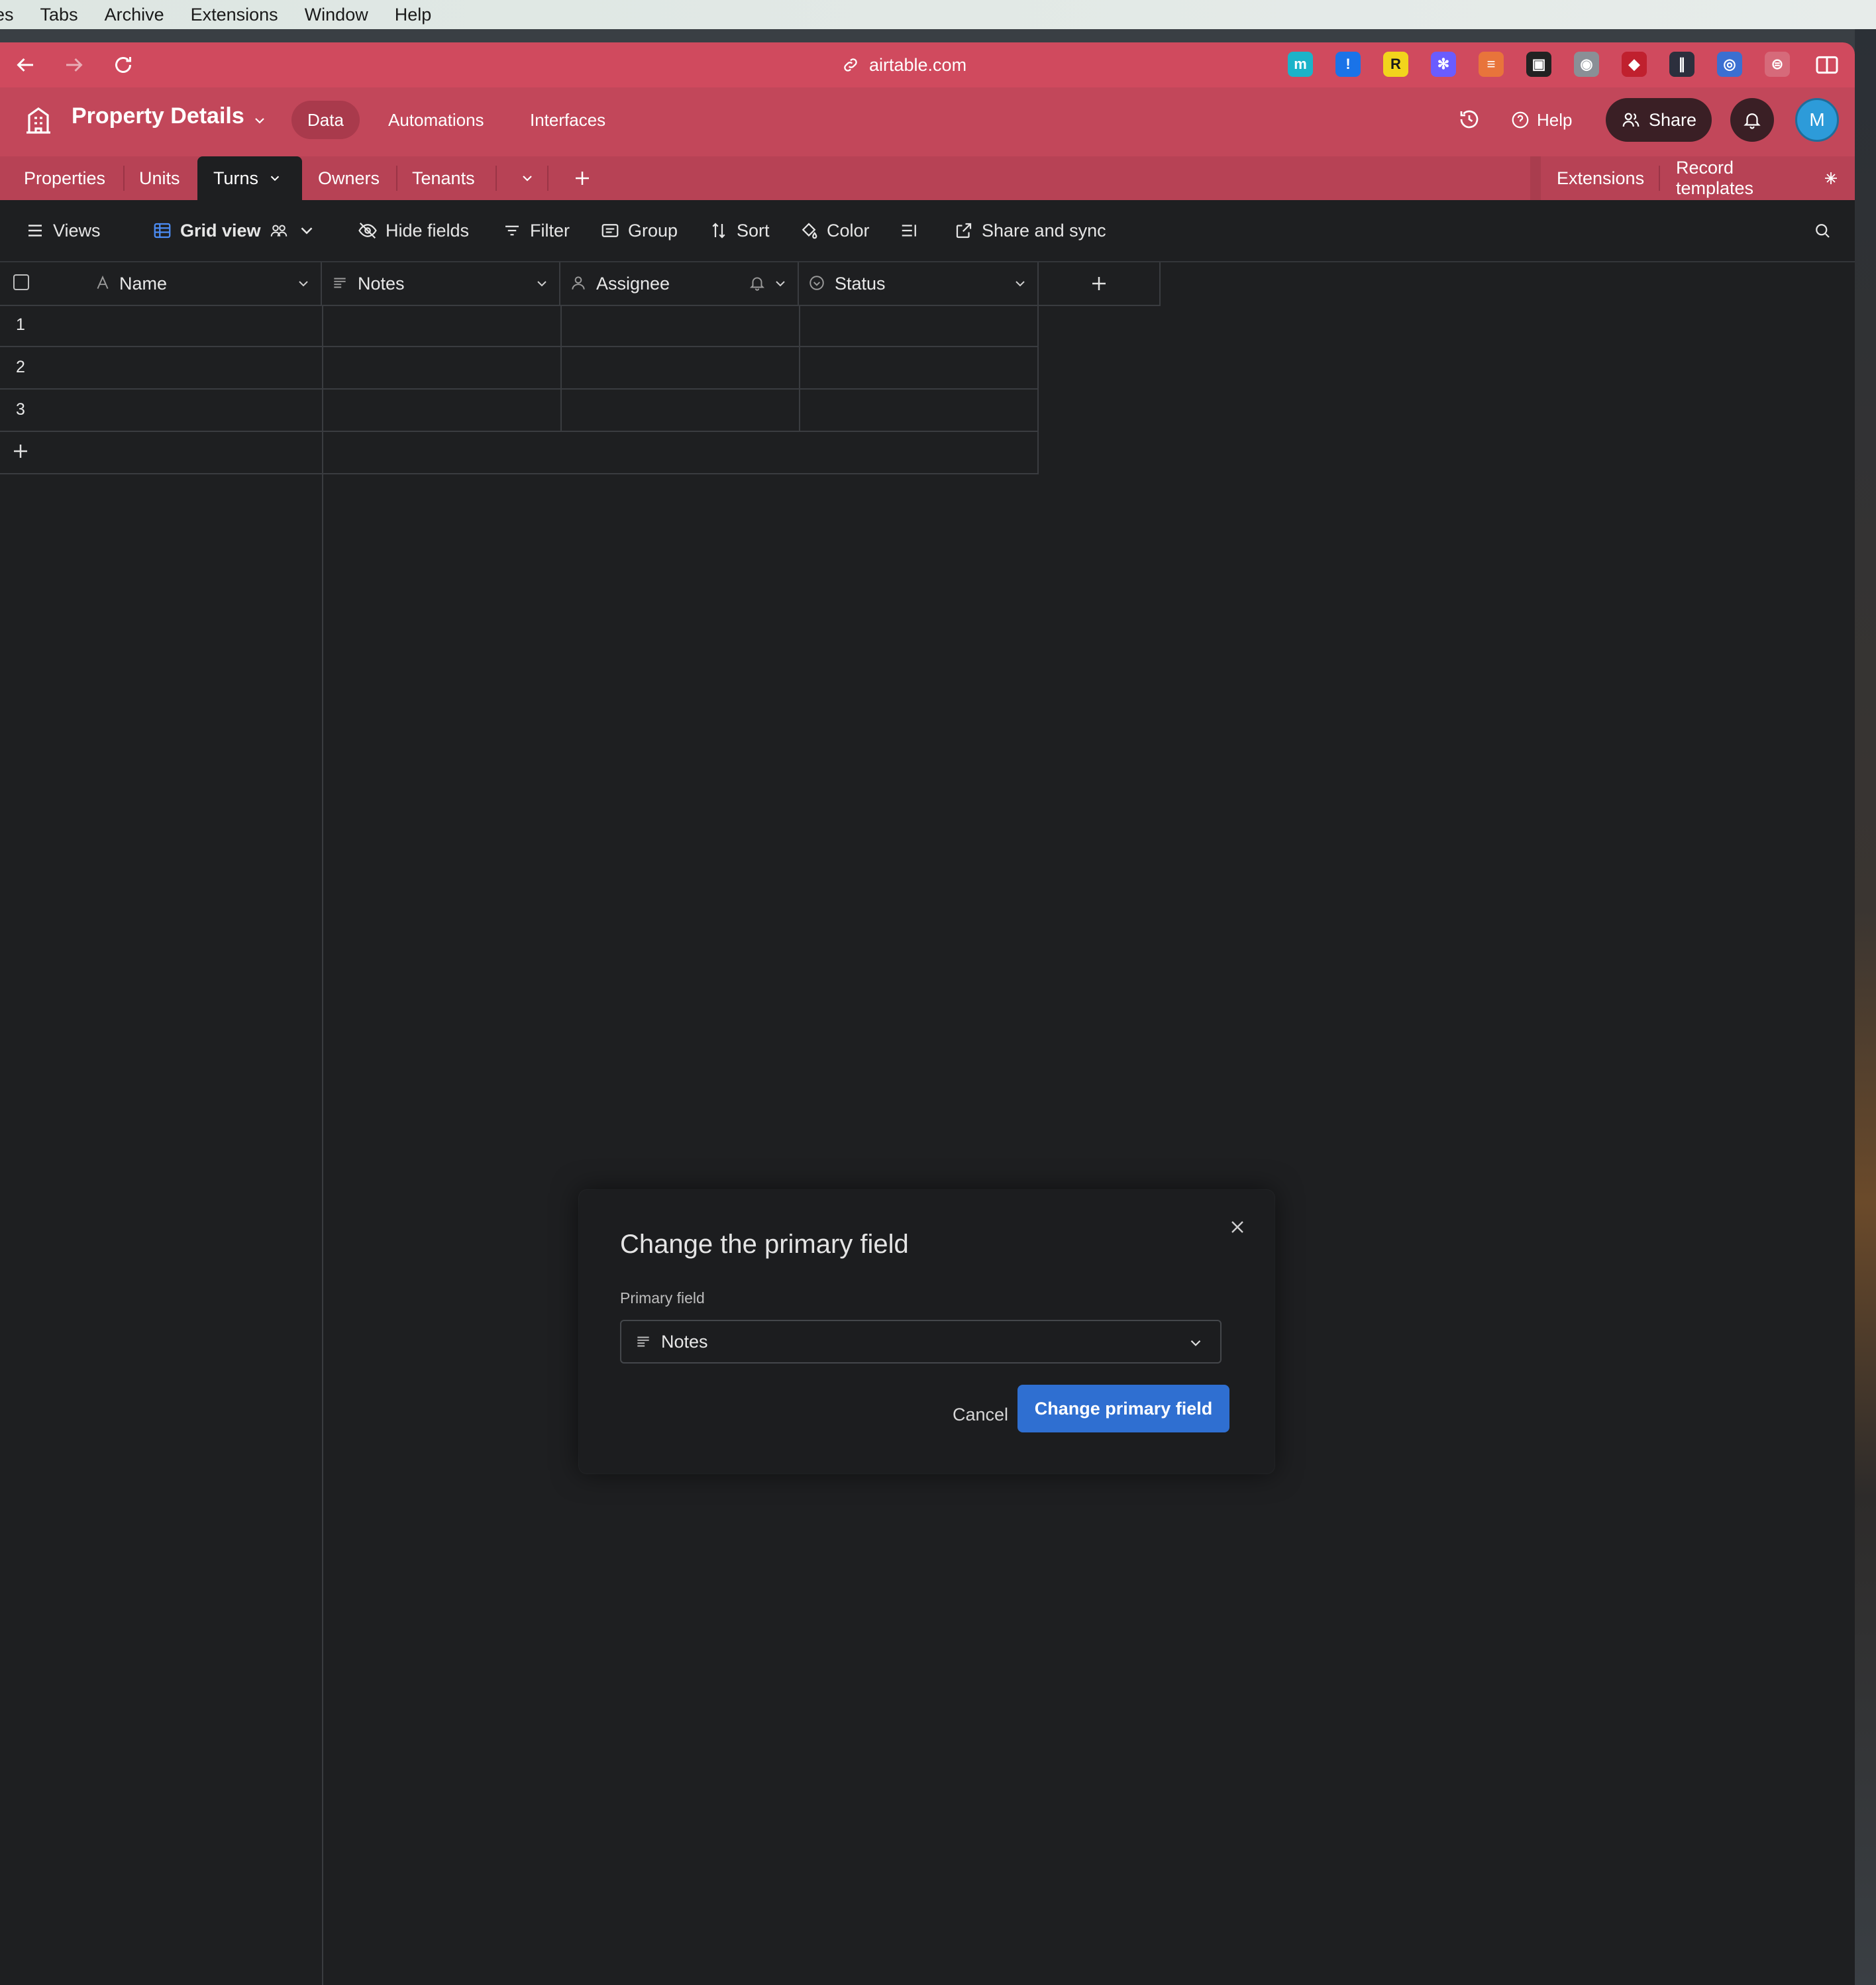 The height and width of the screenshot is (1985, 1876). What do you see at coordinates (519, 411) in the screenshot?
I see `table-row: 3` at bounding box center [519, 411].